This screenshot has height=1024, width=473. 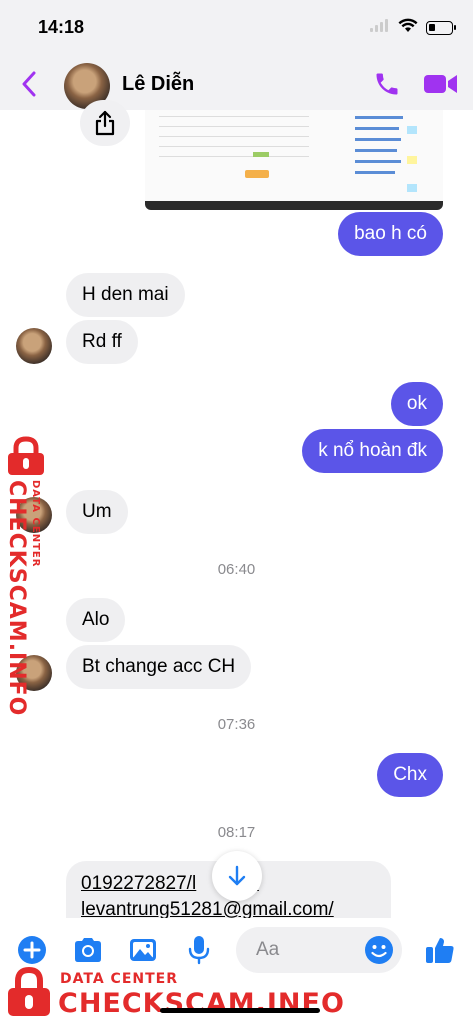 What do you see at coordinates (201, 1003) in the screenshot?
I see `watermark-big: CHECKSCAM.INFO` at bounding box center [201, 1003].